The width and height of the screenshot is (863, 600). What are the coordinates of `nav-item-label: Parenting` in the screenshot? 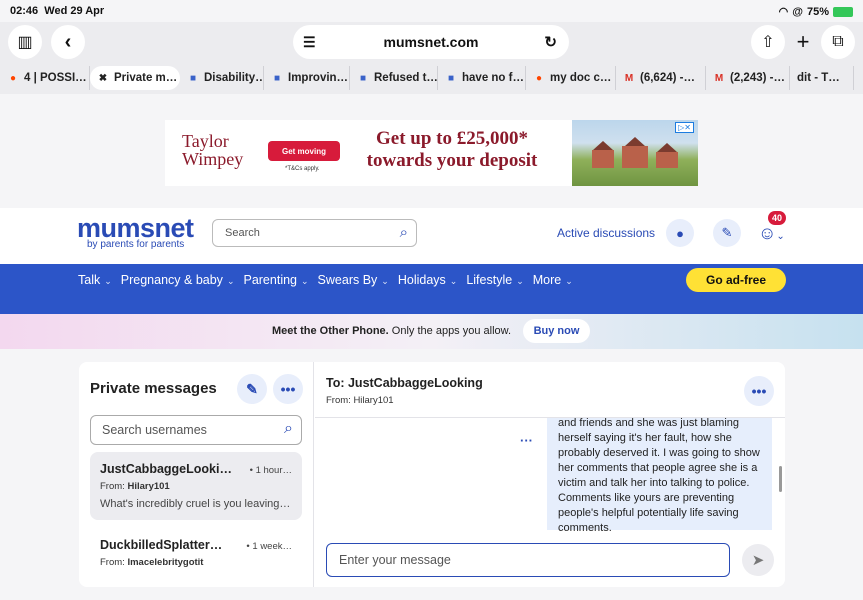 It's located at (270, 280).